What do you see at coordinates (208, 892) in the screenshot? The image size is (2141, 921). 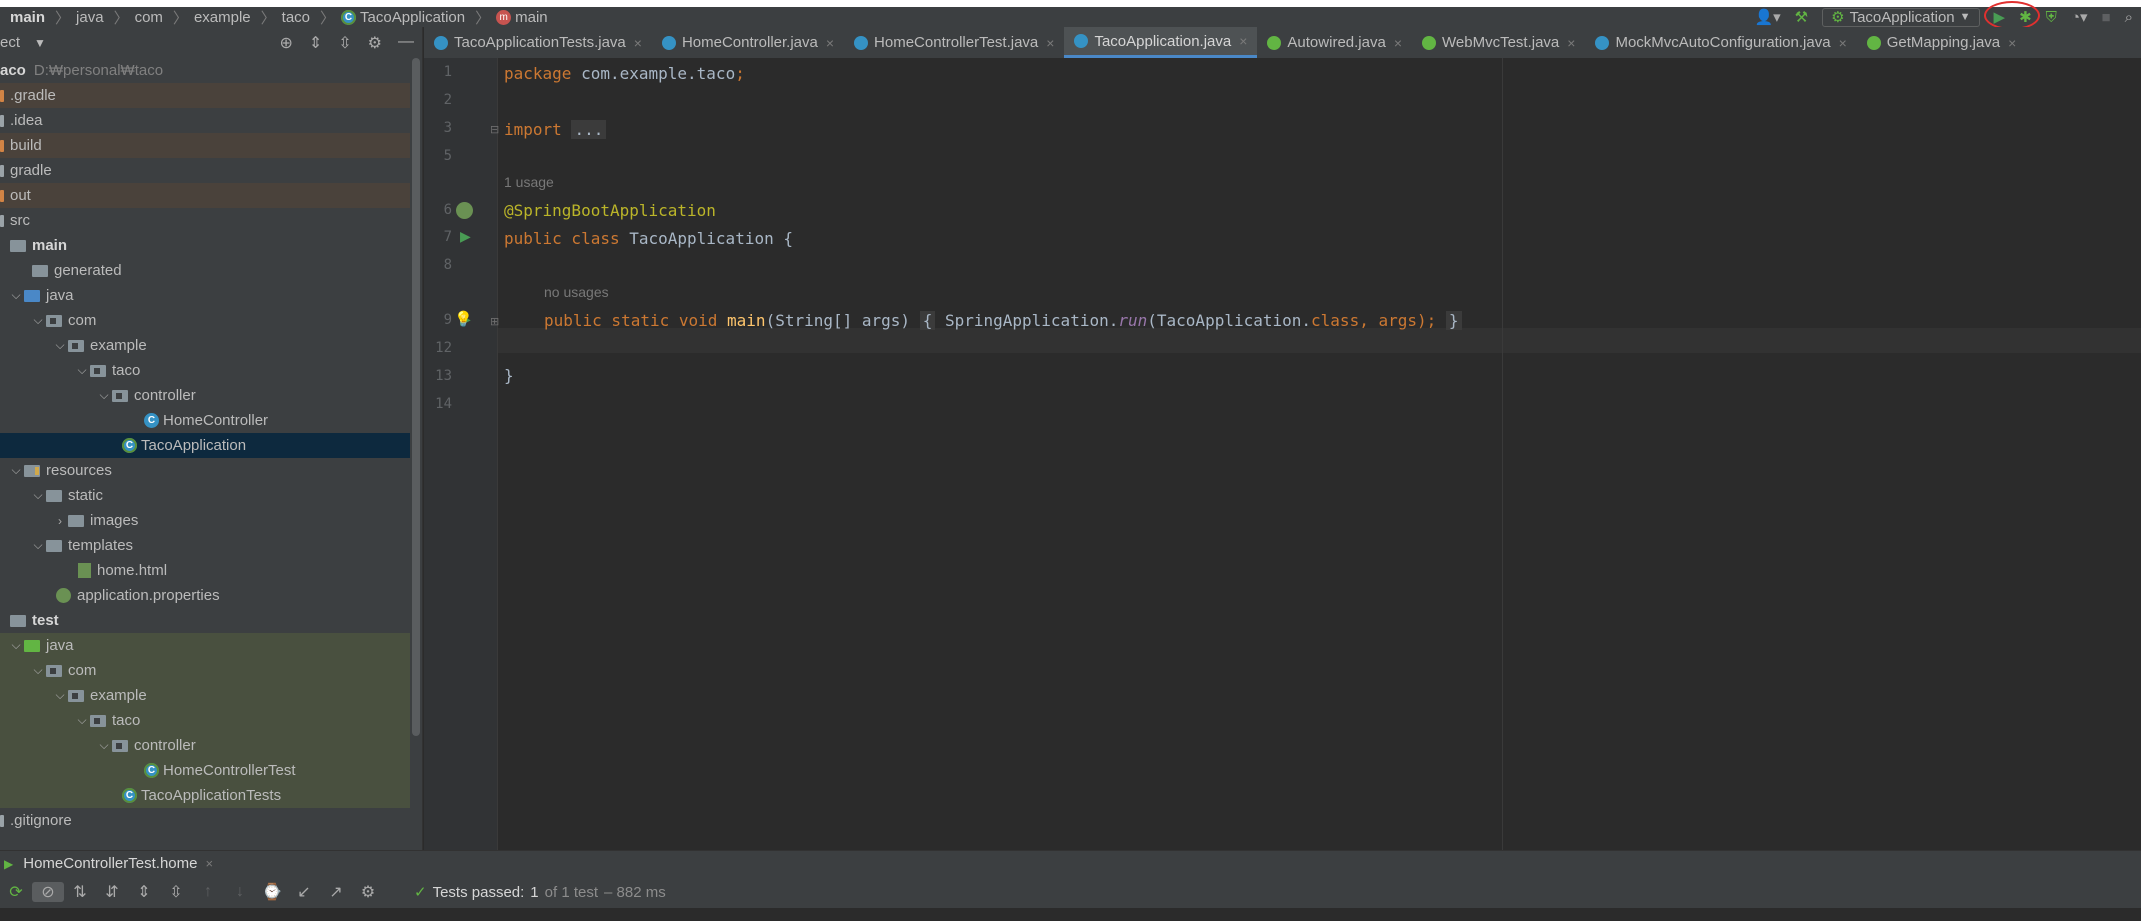 I see `previous-failed-icon: ↑` at bounding box center [208, 892].